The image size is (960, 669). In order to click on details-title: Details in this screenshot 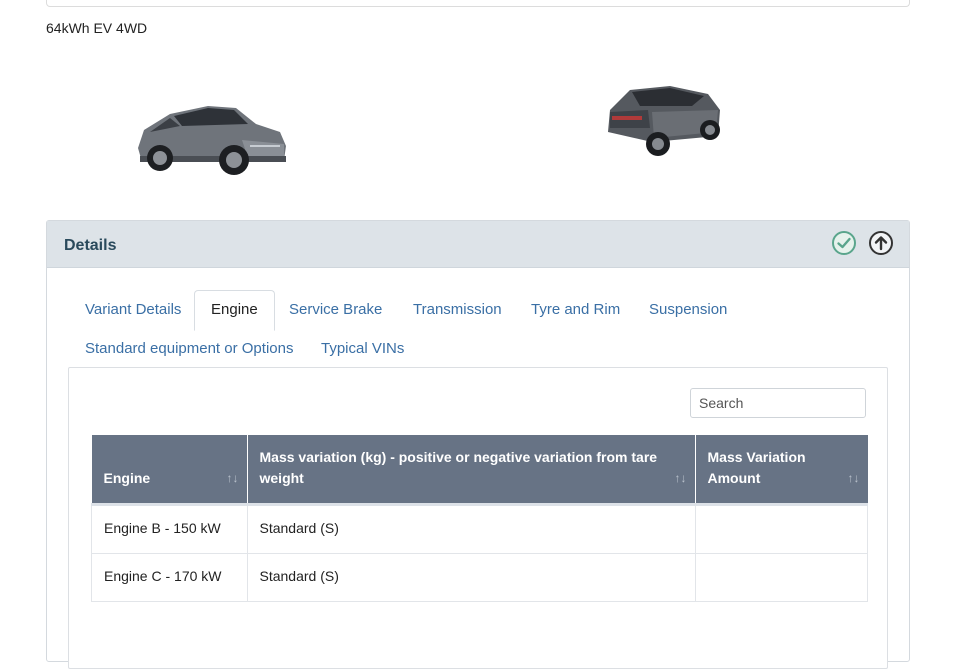, I will do `click(90, 245)`.